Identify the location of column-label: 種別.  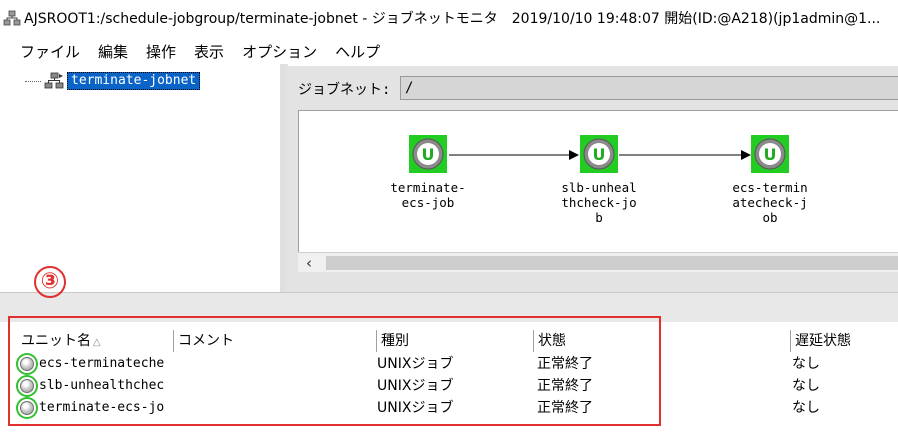
(395, 341).